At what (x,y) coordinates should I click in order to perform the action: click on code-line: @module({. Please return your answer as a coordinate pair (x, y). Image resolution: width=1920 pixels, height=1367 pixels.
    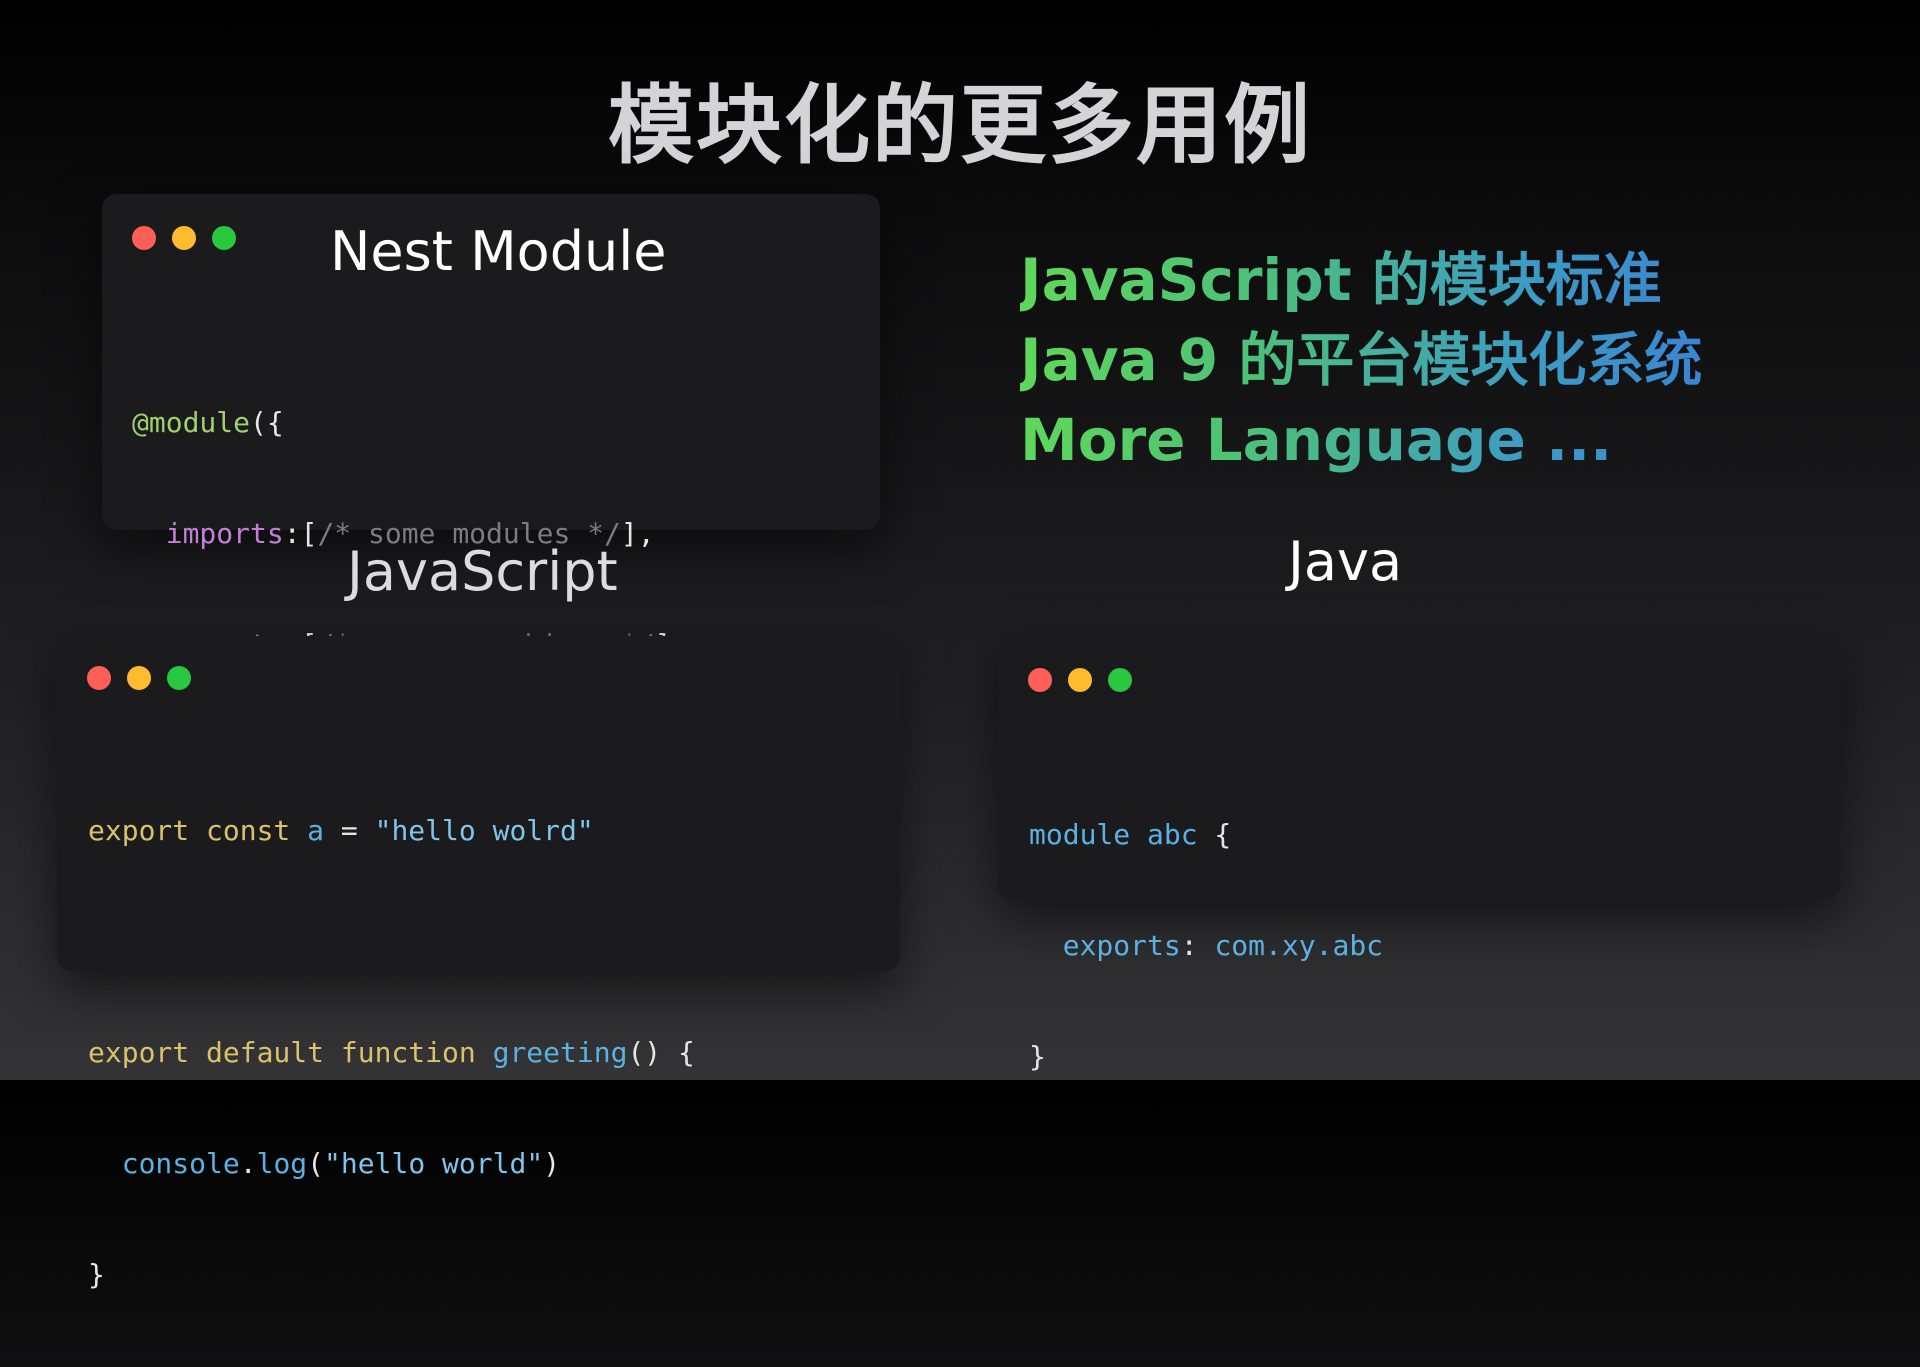
    Looking at the image, I should click on (401, 422).